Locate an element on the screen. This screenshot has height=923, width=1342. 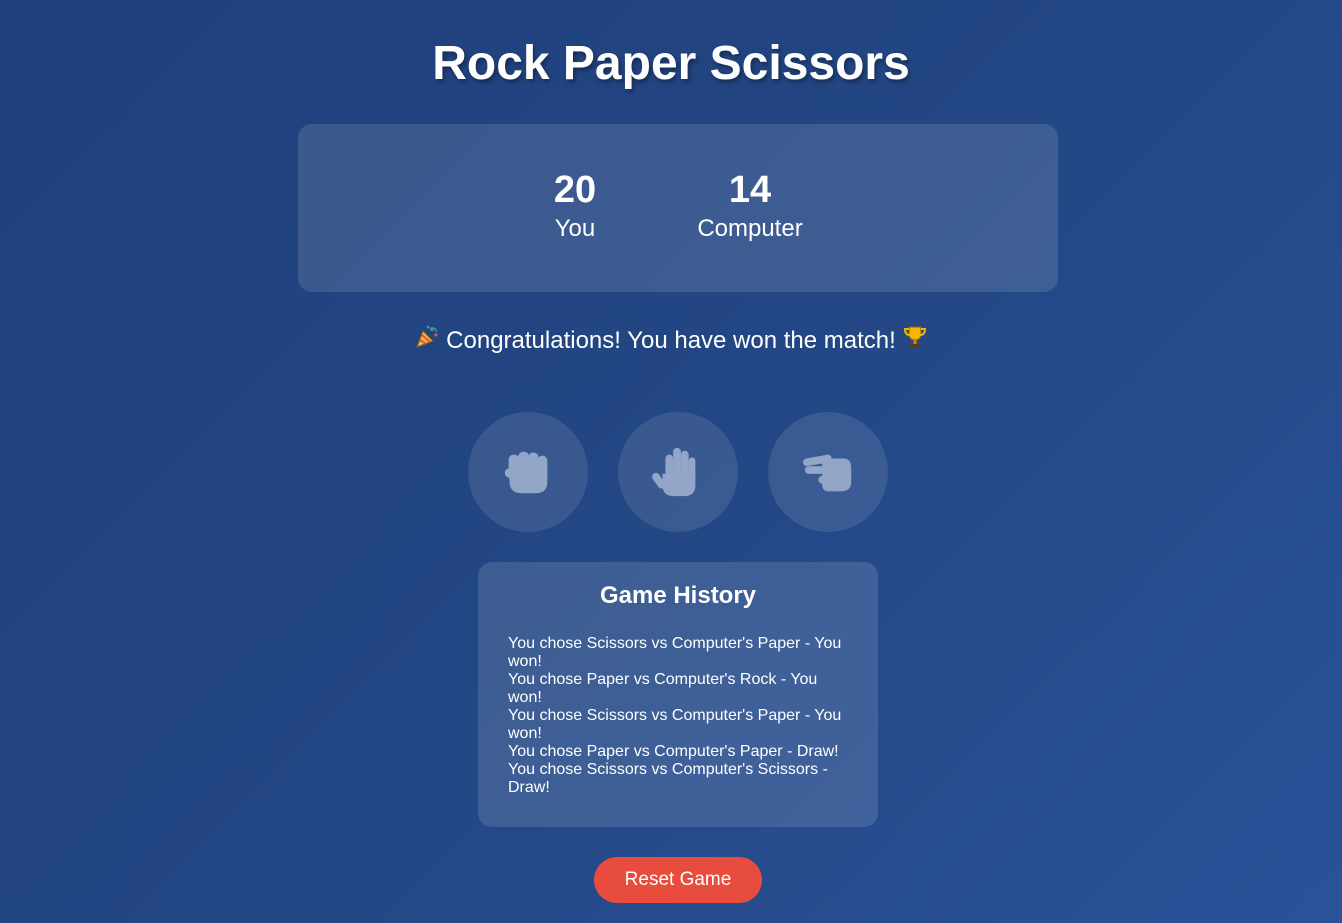
rock-button is located at coordinates (528, 472).